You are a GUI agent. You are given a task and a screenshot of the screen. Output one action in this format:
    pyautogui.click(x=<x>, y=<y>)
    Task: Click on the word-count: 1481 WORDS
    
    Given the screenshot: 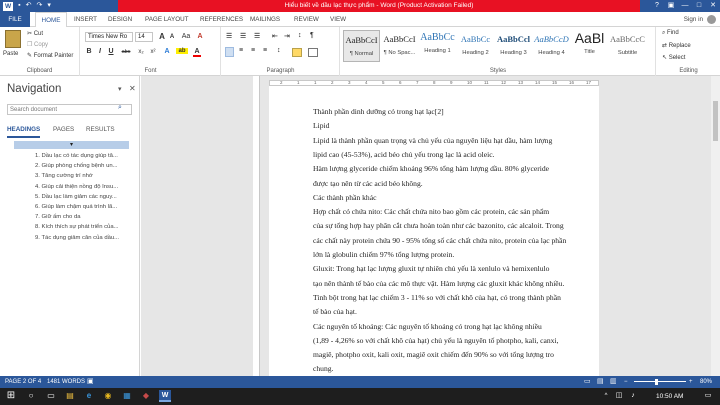 What is the action you would take?
    pyautogui.click(x=66, y=382)
    